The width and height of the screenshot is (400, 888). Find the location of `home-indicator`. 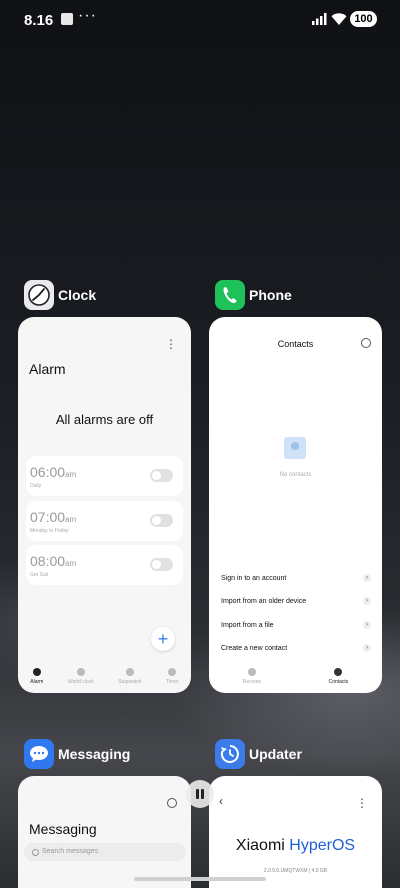

home-indicator is located at coordinates (200, 879).